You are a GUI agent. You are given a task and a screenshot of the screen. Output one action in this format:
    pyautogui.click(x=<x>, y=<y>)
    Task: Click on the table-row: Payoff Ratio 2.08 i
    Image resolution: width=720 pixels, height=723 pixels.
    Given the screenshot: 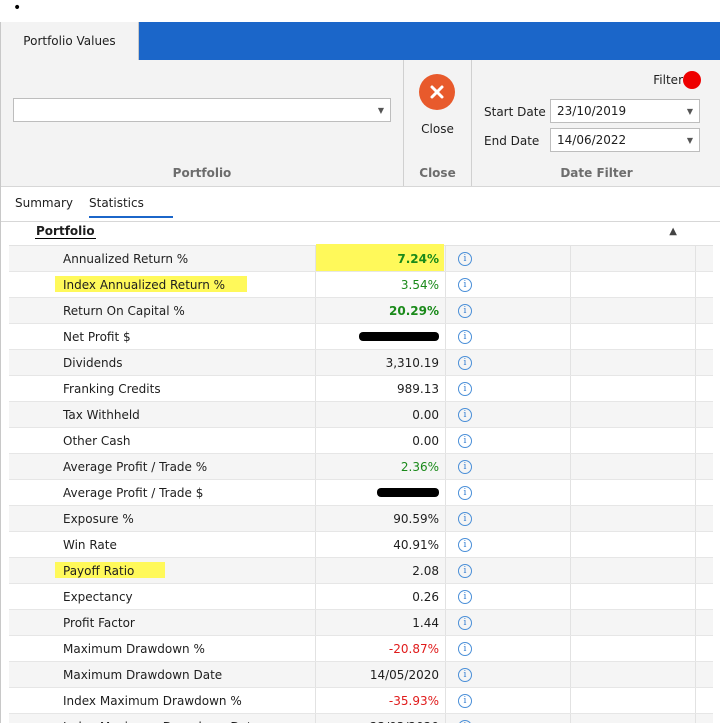 What is the action you would take?
    pyautogui.click(x=361, y=571)
    